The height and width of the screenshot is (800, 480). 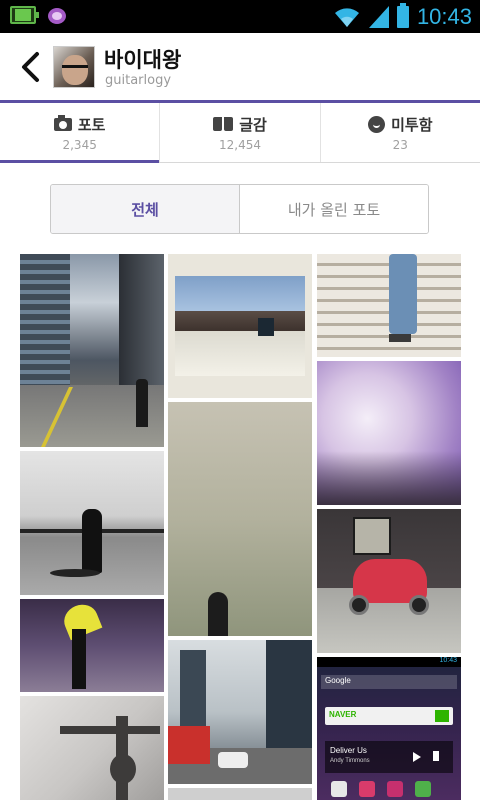 I want to click on camera-icon, so click(x=62, y=122).